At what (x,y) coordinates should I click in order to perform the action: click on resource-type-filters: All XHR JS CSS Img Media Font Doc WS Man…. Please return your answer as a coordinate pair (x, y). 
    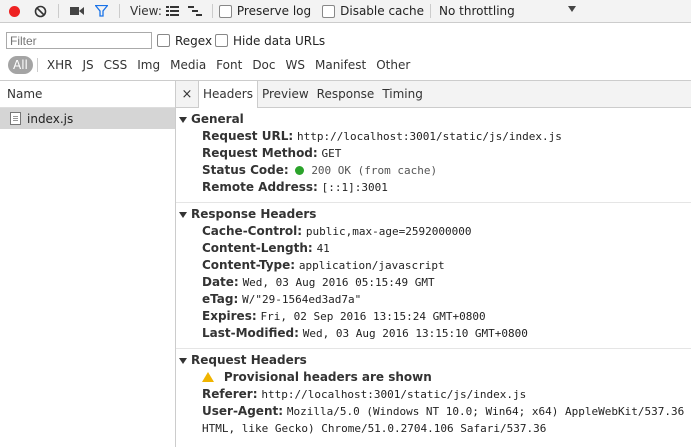
    Looking at the image, I should click on (211, 65).